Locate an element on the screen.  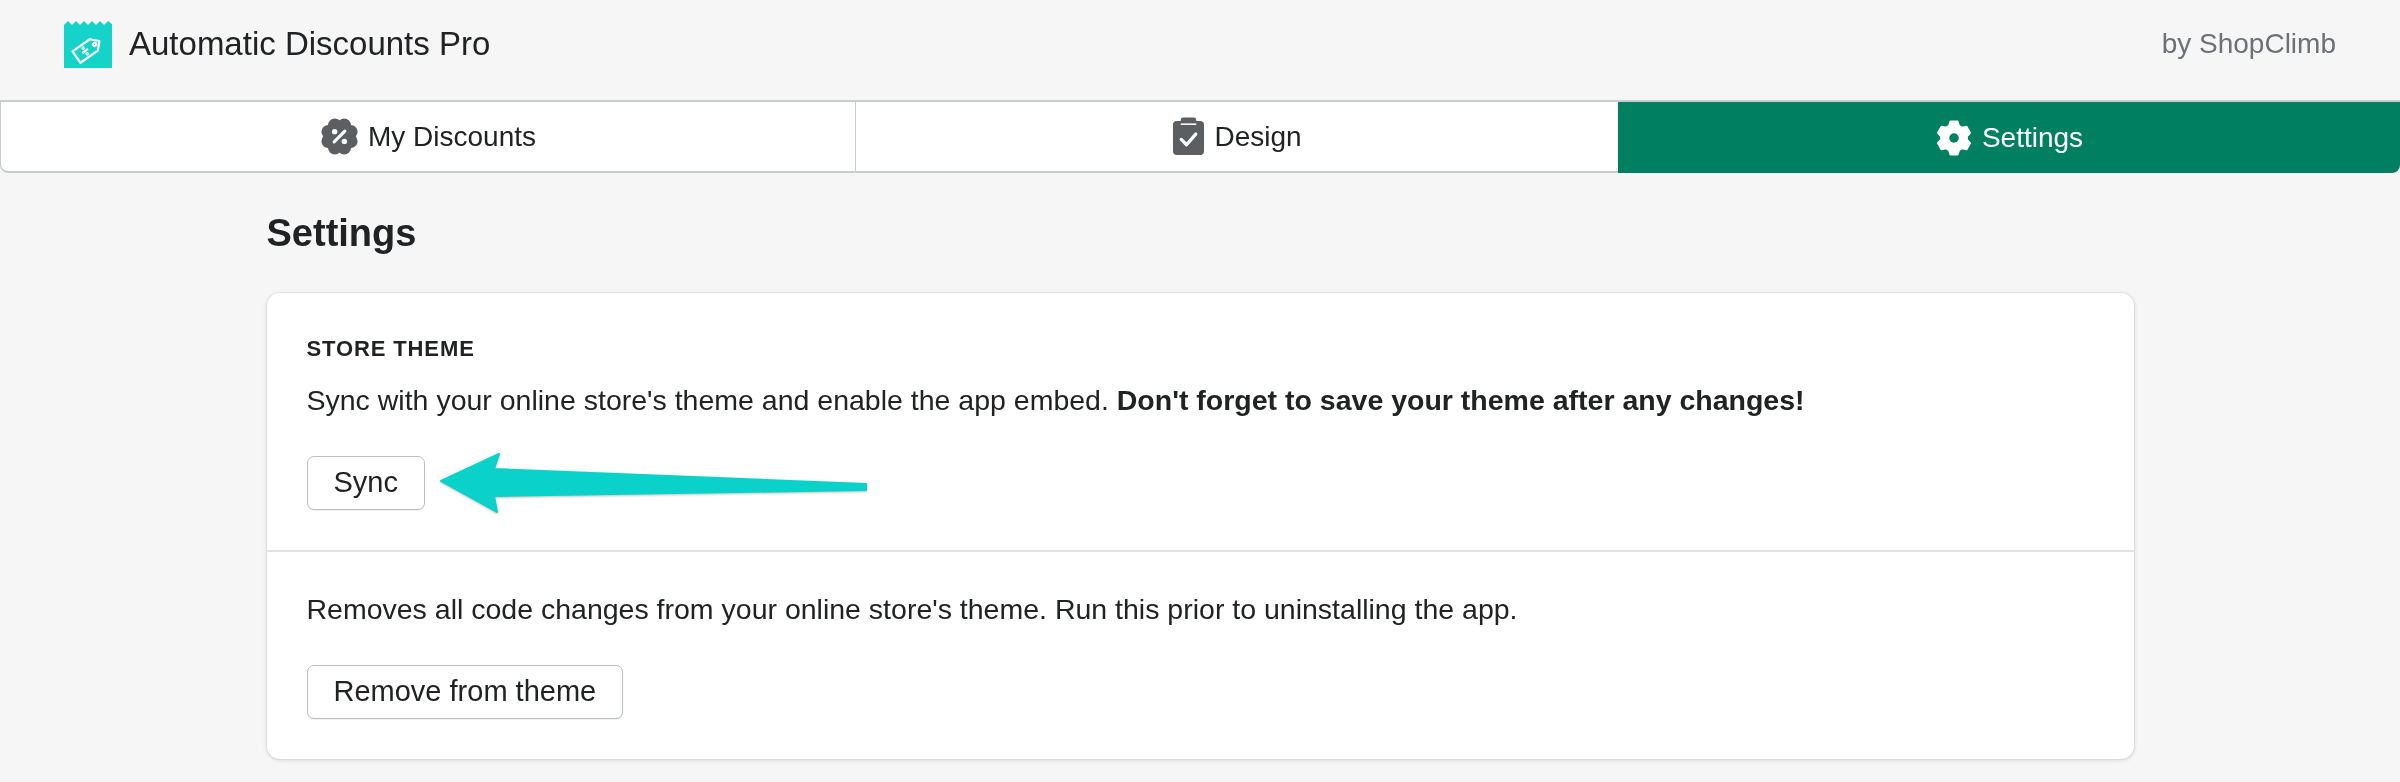
remove-from-theme-button: Remove from theme is located at coordinates (465, 692).